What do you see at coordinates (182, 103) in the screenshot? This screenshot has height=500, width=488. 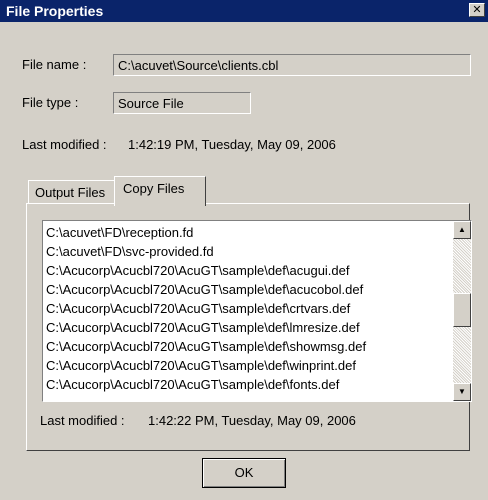 I see `file-type-field: Source File` at bounding box center [182, 103].